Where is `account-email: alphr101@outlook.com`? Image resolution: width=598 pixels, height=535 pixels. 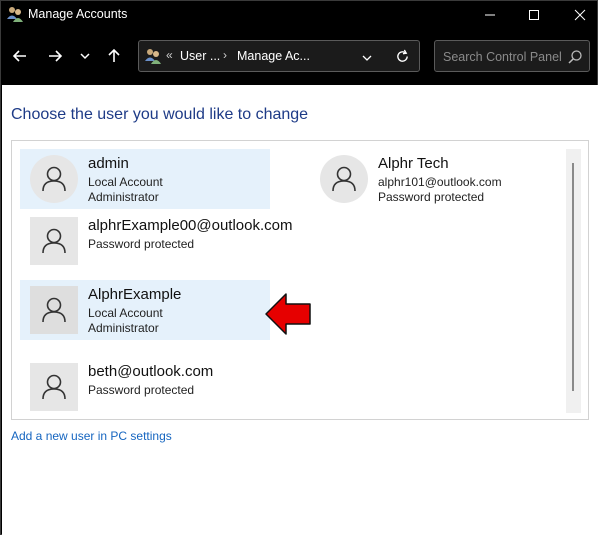
account-email: alphr101@outlook.com is located at coordinates (440, 182).